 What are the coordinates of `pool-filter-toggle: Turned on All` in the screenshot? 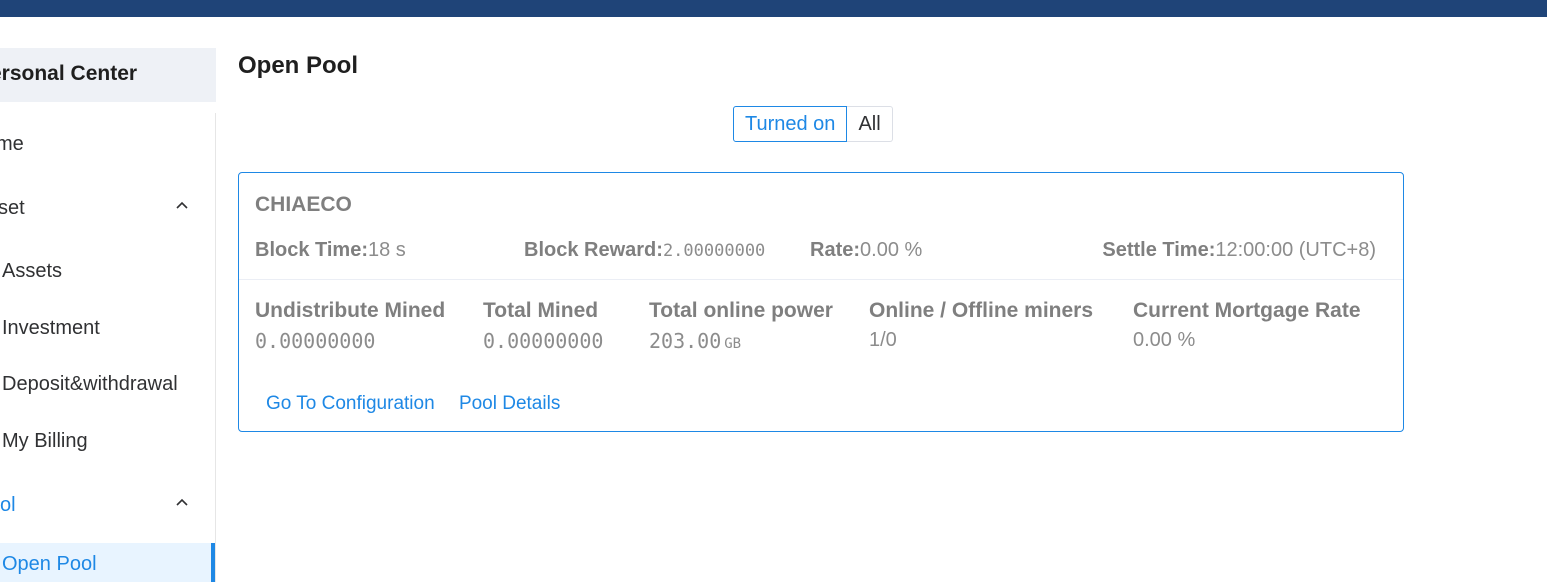 It's located at (813, 124).